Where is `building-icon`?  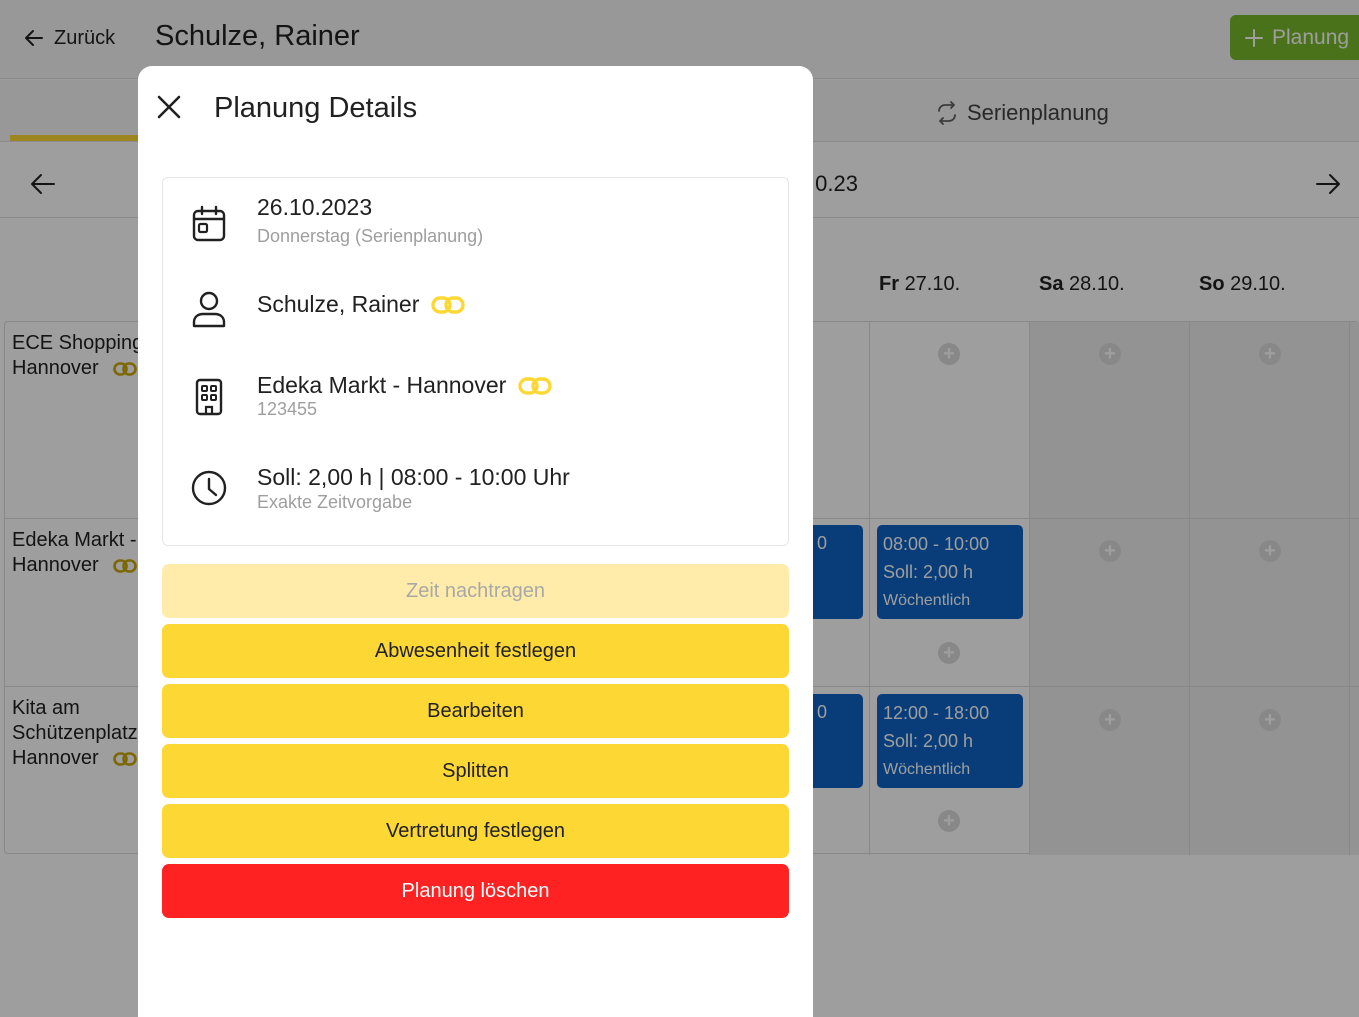
building-icon is located at coordinates (209, 397).